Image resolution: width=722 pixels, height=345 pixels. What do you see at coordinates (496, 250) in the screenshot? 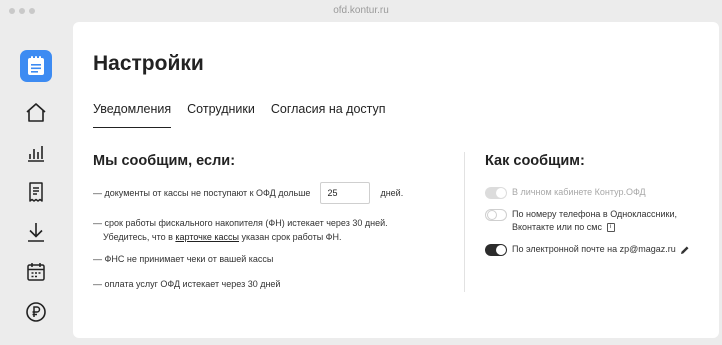
I see `email-toggle` at bounding box center [496, 250].